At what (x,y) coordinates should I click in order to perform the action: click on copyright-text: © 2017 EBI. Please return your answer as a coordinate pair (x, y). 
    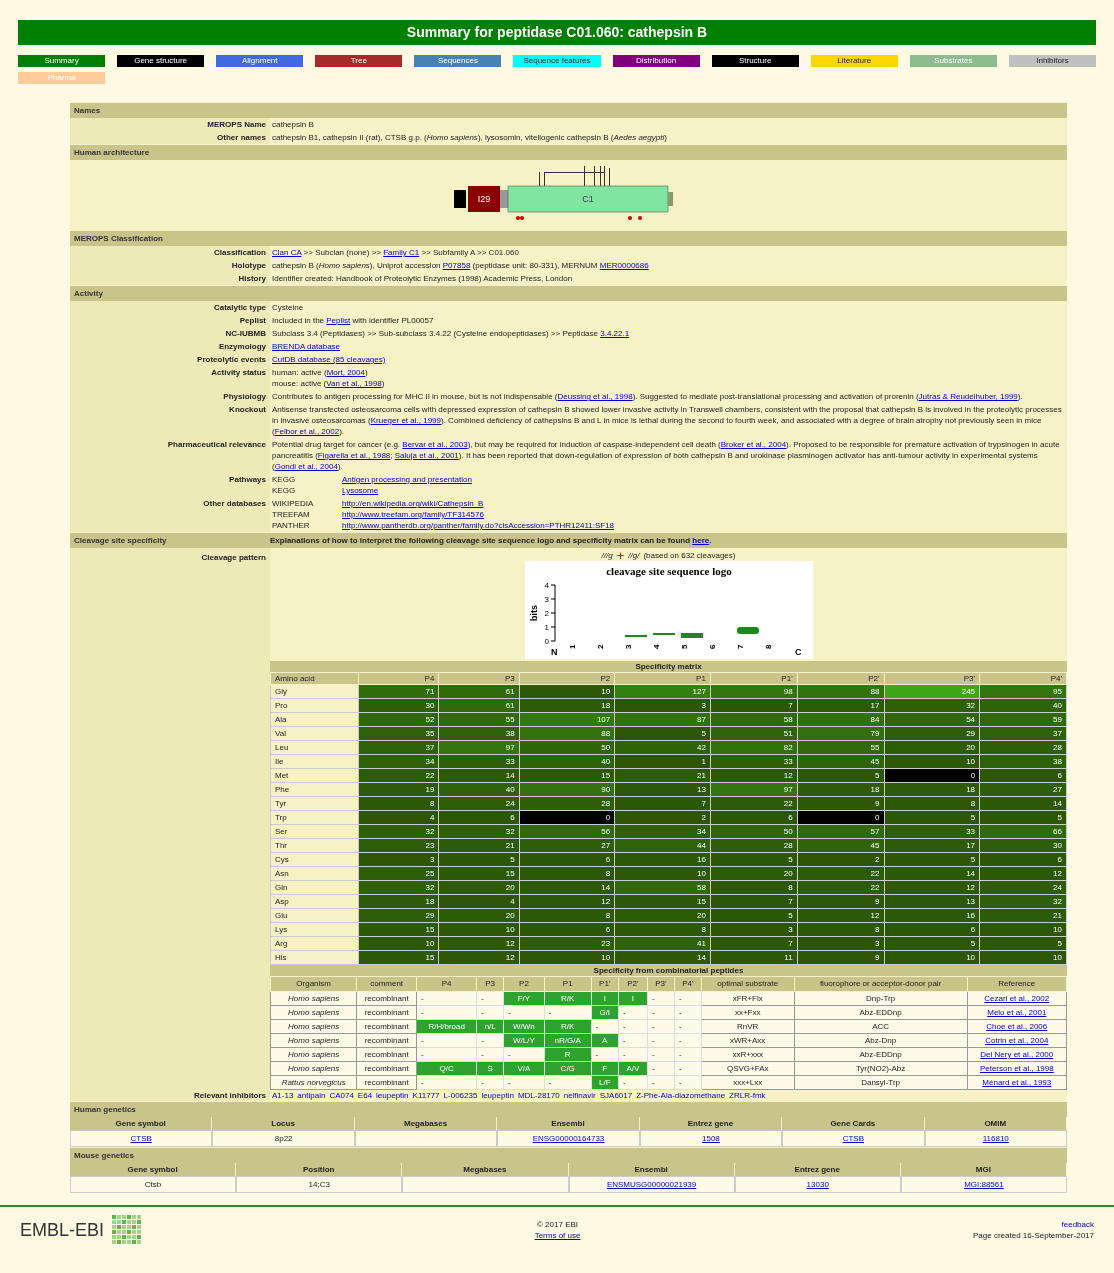
    Looking at the image, I should click on (558, 1224).